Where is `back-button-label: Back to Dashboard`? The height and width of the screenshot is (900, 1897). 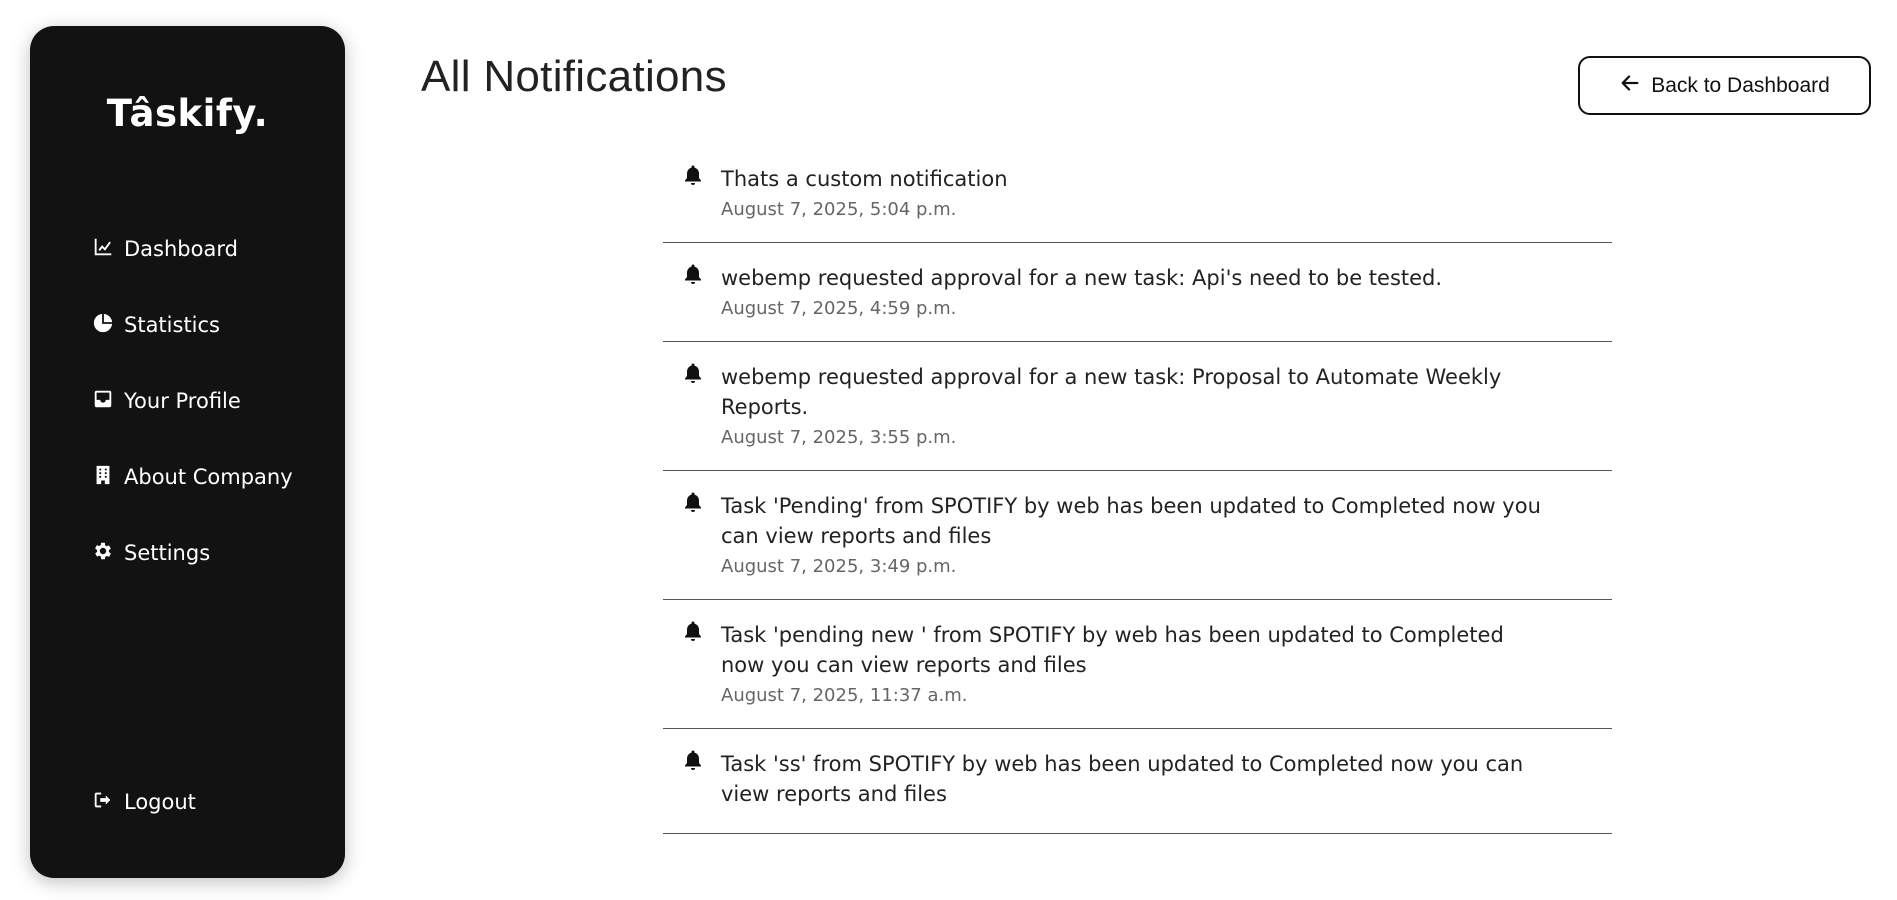 back-button-label: Back to Dashboard is located at coordinates (1740, 85).